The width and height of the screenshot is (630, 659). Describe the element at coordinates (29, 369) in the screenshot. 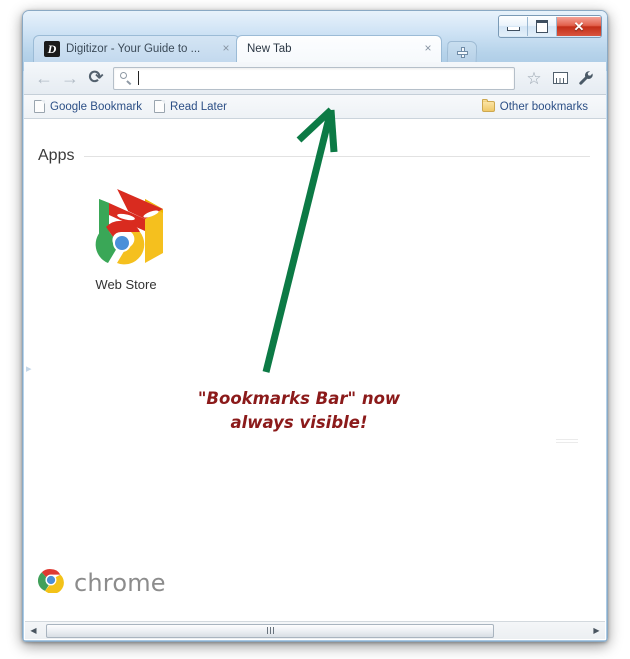

I see `left-edge-scroll-hint: ▸` at that location.